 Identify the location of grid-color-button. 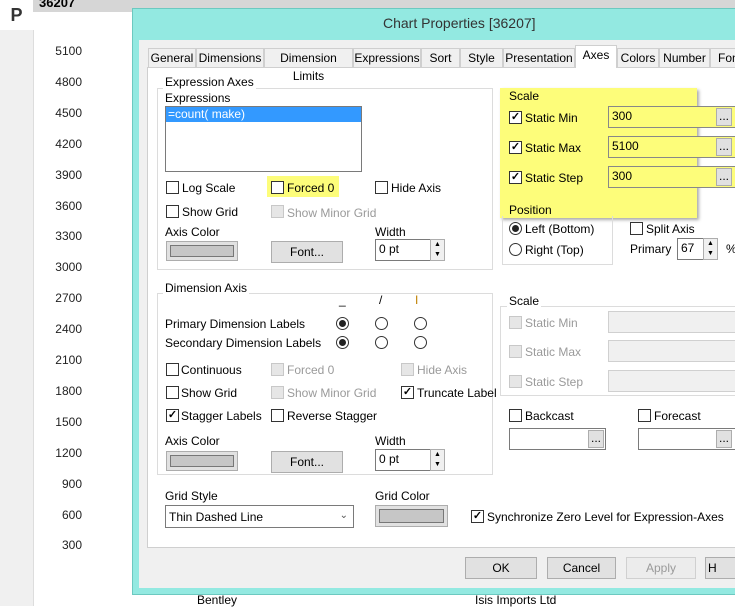
(411, 516).